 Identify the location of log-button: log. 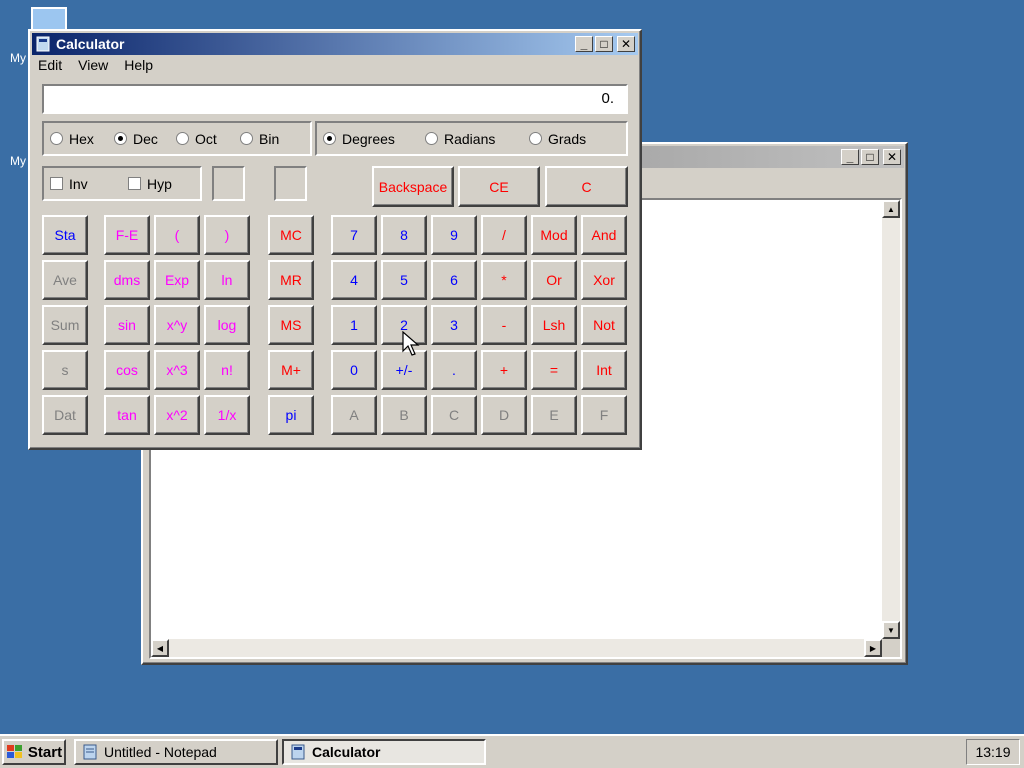
(227, 325).